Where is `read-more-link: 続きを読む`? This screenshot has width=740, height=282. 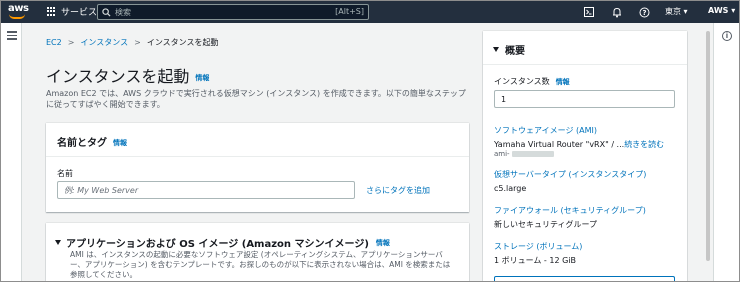 read-more-link: 続きを読む is located at coordinates (644, 144).